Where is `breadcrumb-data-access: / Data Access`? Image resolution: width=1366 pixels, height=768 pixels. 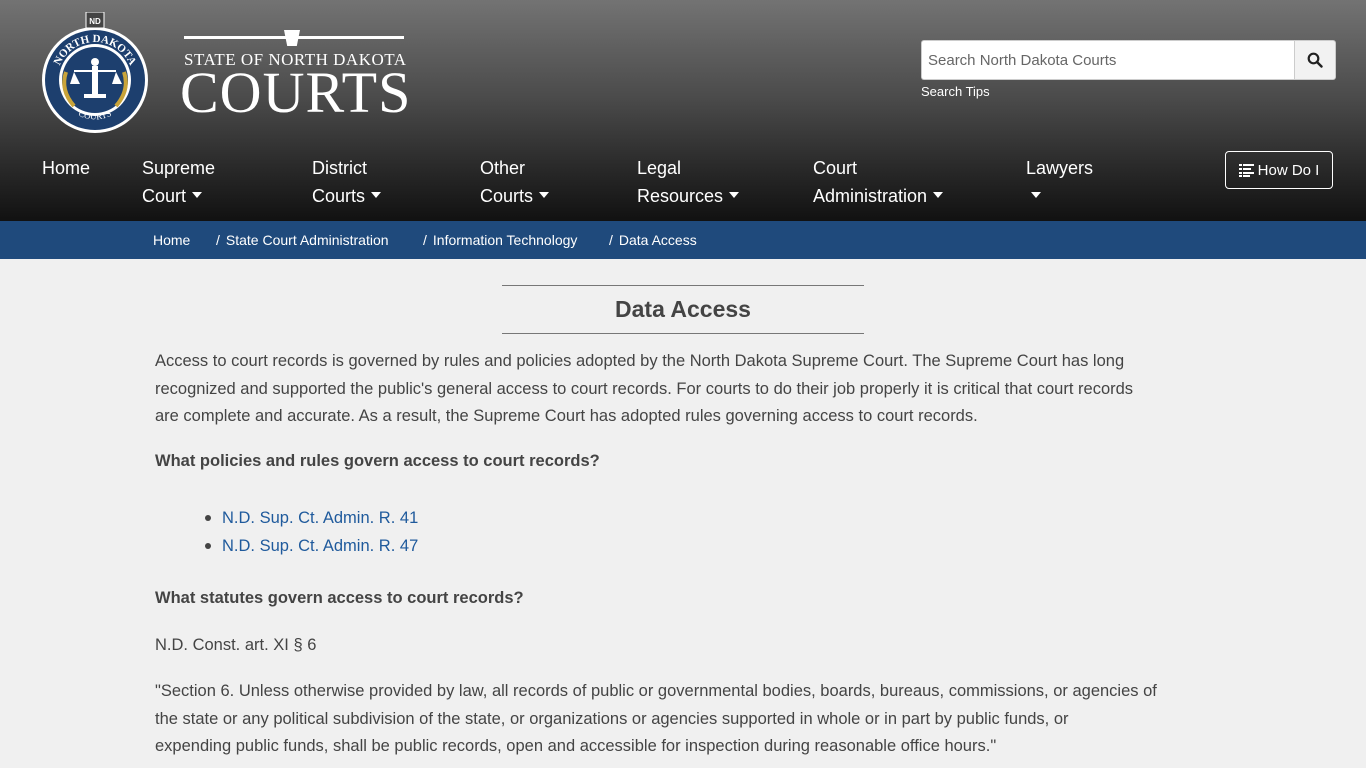
breadcrumb-data-access: / Data Access is located at coordinates (653, 240).